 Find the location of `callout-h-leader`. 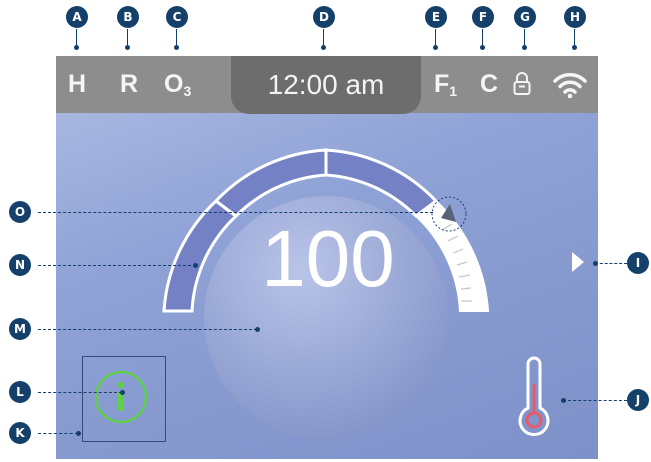

callout-h-leader is located at coordinates (574, 37).